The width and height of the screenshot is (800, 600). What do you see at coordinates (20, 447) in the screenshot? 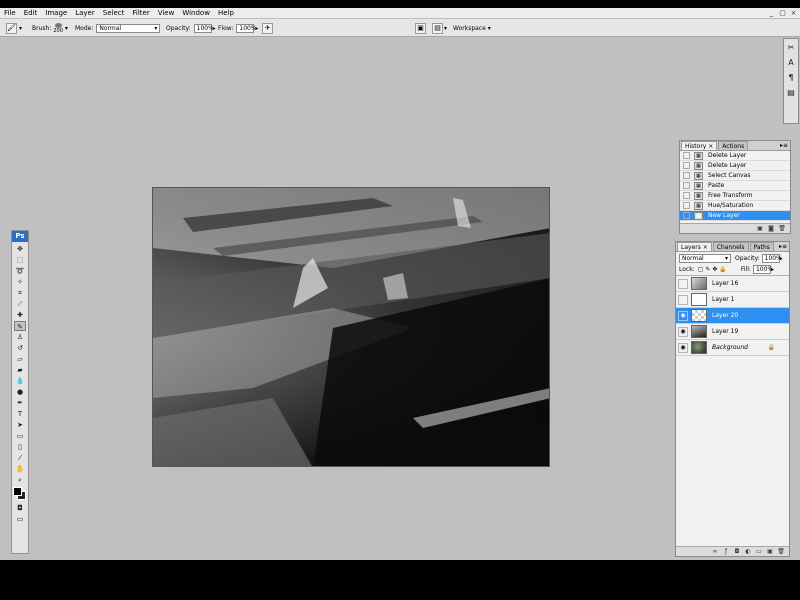
I see `notes-tool-icon: ▯` at bounding box center [20, 447].